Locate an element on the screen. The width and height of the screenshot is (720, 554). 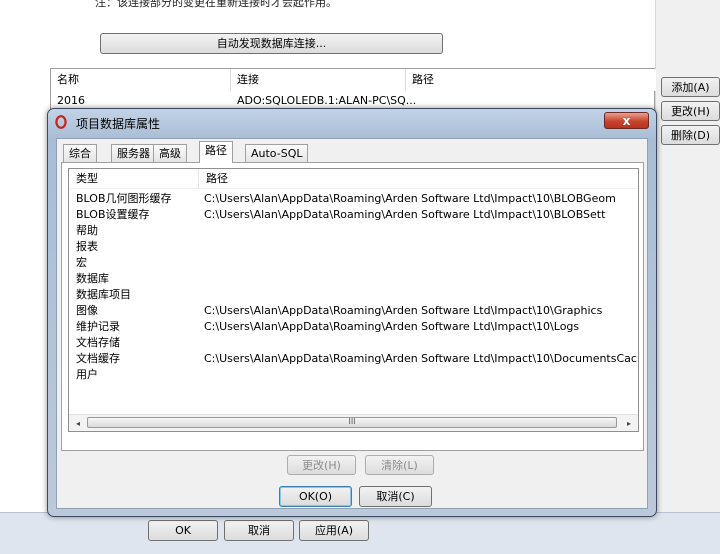
path-type: 宏 is located at coordinates (81, 262).